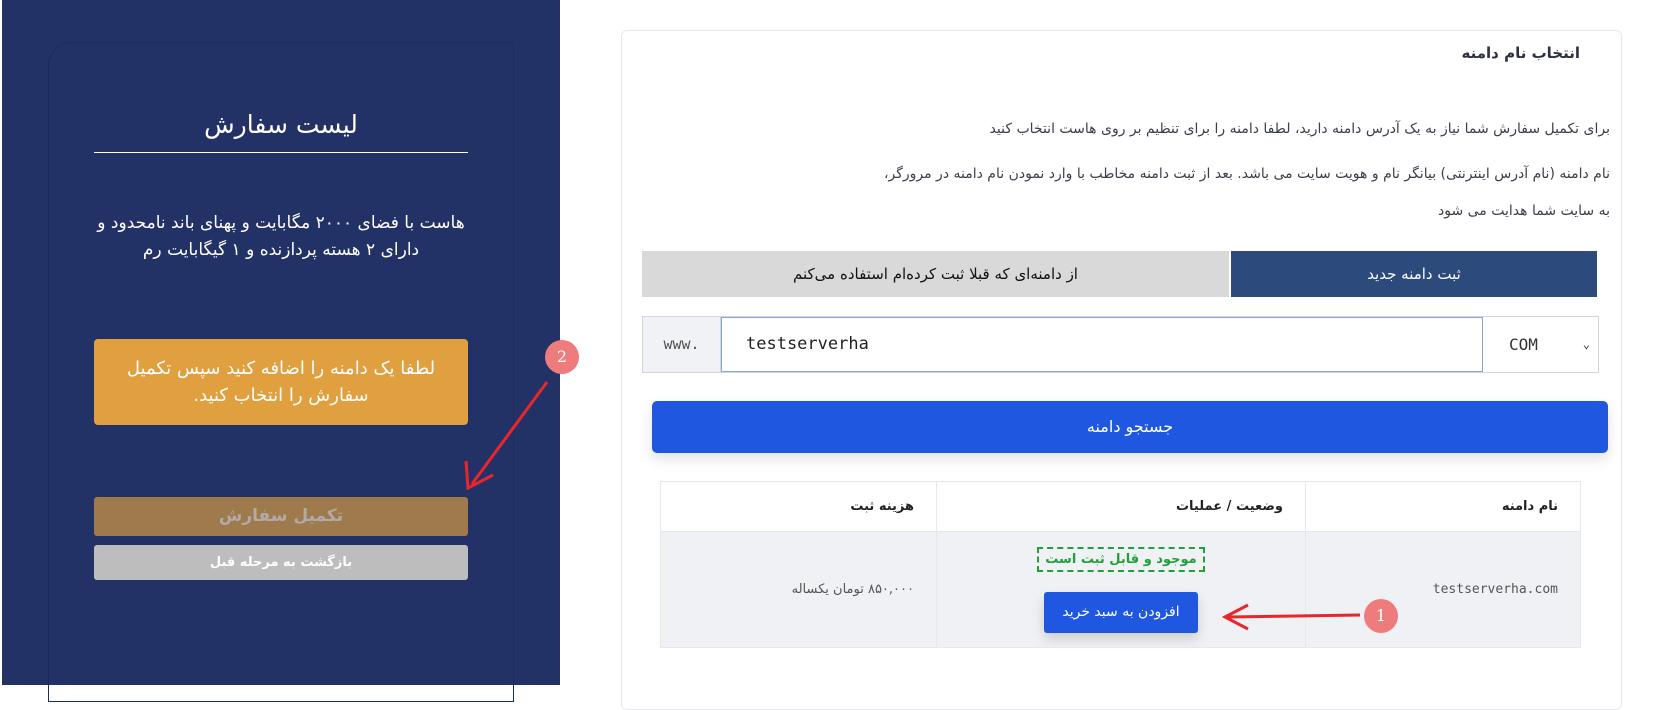 This screenshot has height=710, width=1665. Describe the element at coordinates (562, 357) in the screenshot. I see `annotation-badge-2: 2` at that location.